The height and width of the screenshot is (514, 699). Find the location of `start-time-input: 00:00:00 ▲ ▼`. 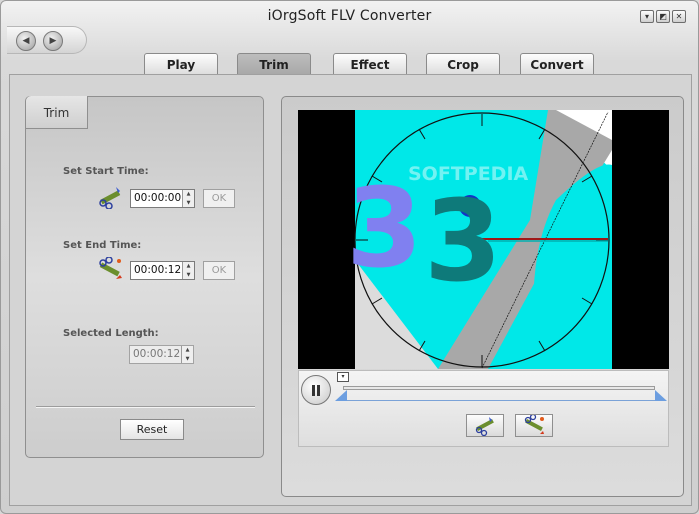

start-time-input: 00:00:00 ▲ ▼ is located at coordinates (162, 198).